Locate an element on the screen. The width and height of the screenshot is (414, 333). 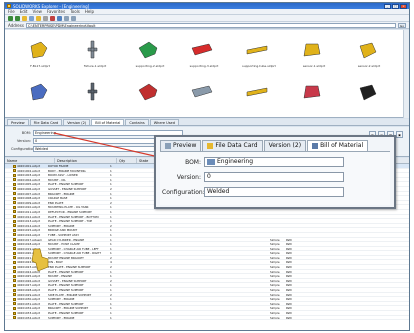
address-field: C:\ENTERPRISE\PDM\Engineering\Vault is located at coordinates (210, 25).